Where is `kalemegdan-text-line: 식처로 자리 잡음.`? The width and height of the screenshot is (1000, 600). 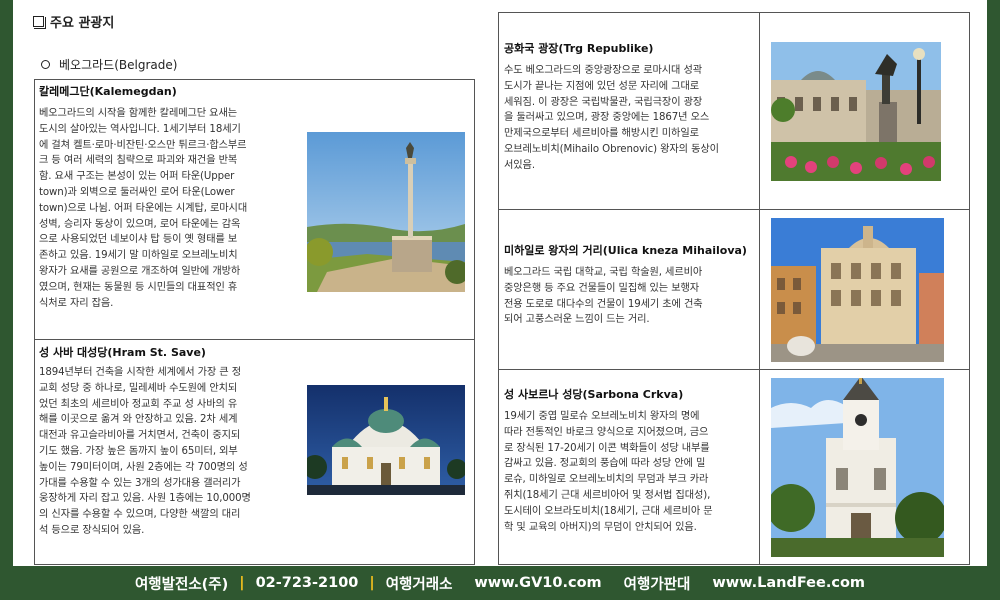
kalemegdan-text-line: 식처로 자리 잡음. is located at coordinates (76, 303).